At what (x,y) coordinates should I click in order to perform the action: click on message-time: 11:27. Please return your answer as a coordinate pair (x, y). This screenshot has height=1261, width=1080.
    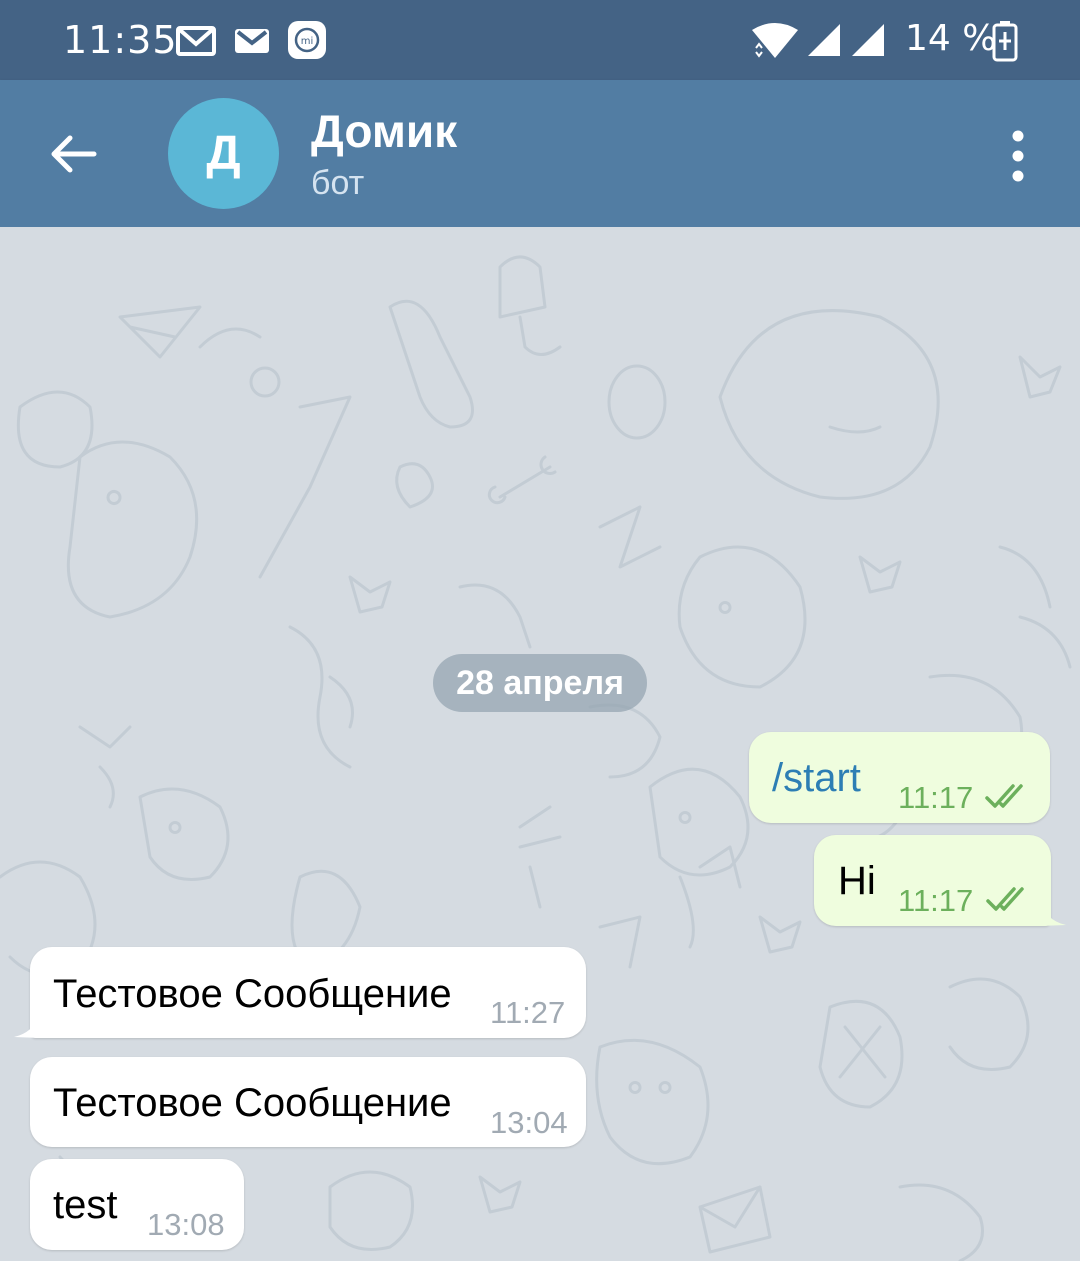
    Looking at the image, I should click on (528, 1012).